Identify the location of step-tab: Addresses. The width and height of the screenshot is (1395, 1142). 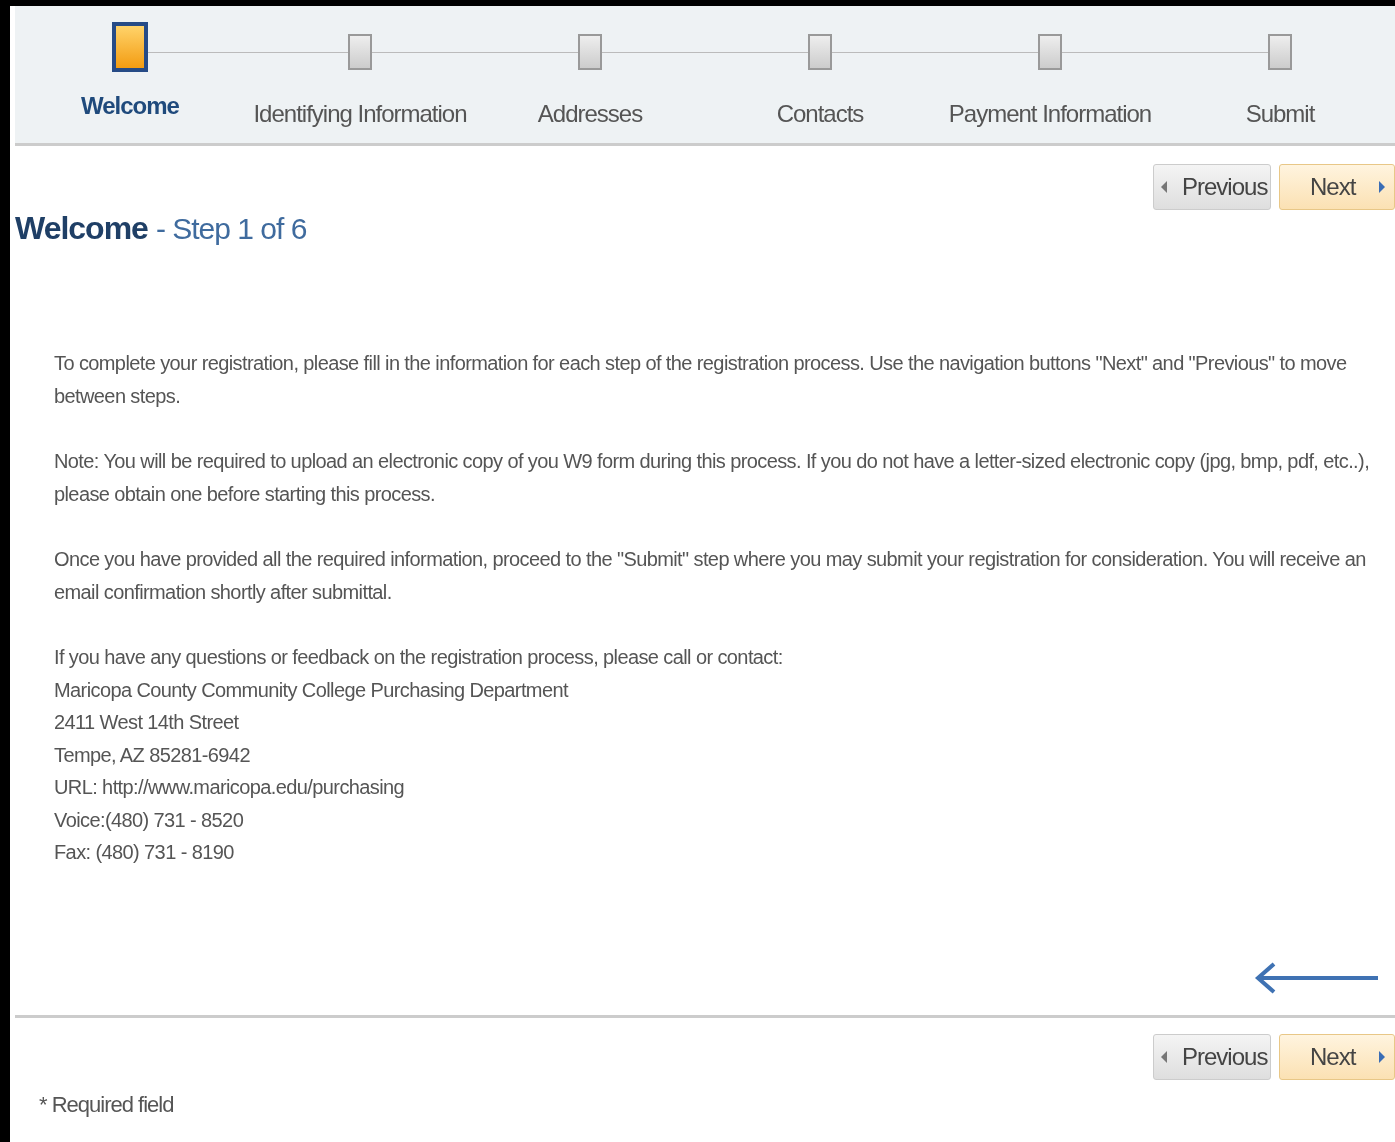
(590, 114).